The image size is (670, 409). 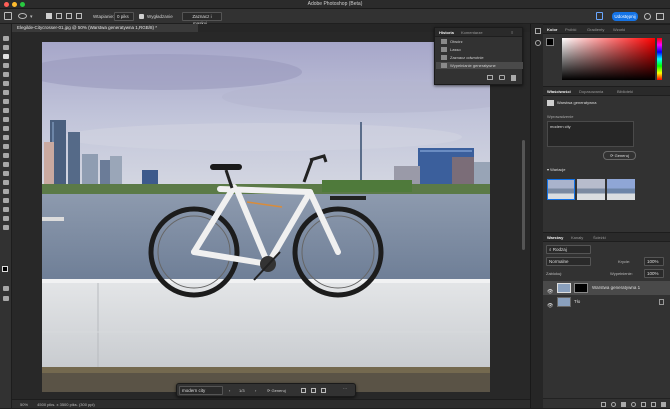 I want to click on object-selection-tool-icon, so click(x=6, y=65).